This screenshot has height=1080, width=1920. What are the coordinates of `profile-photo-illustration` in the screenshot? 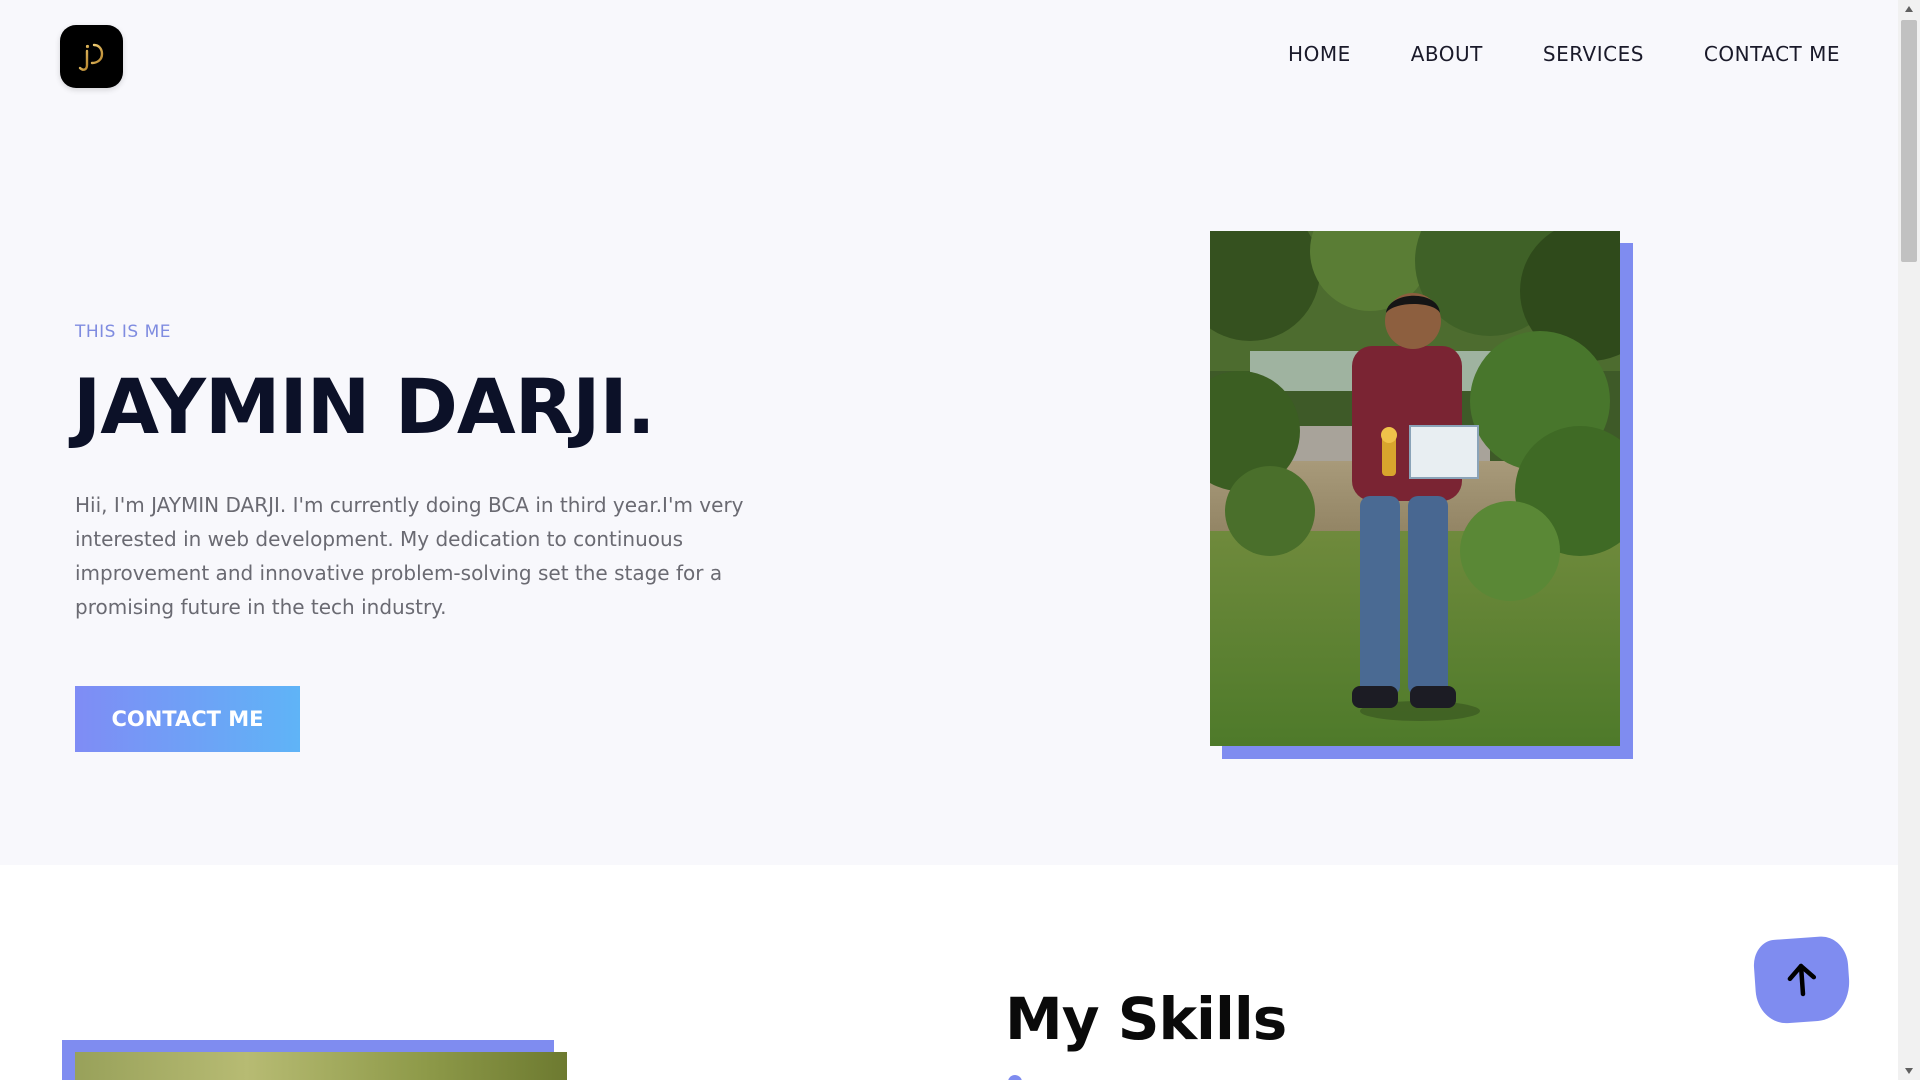 It's located at (1415, 488).